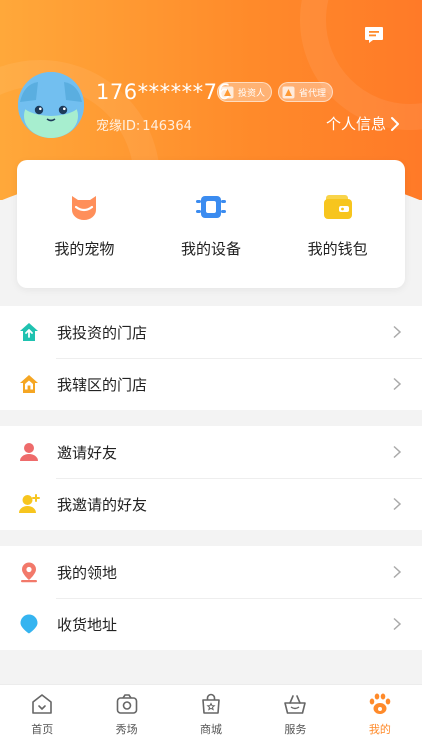  What do you see at coordinates (210, 248) in the screenshot?
I see `my-devices-label: 我的设备` at bounding box center [210, 248].